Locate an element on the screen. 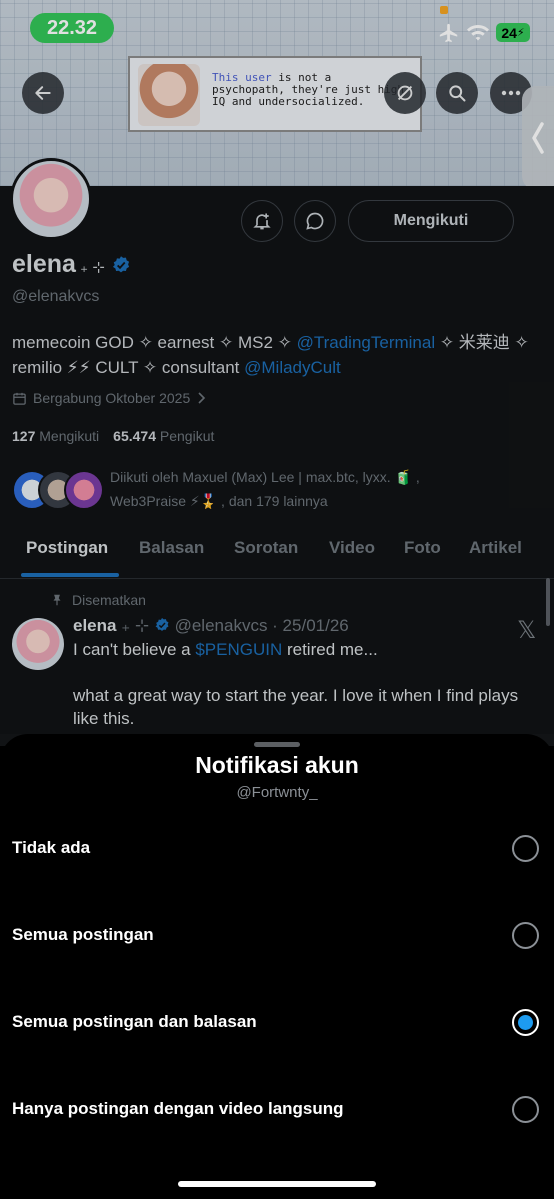 The height and width of the screenshot is (1199, 554). profile-avatar is located at coordinates (51, 199).